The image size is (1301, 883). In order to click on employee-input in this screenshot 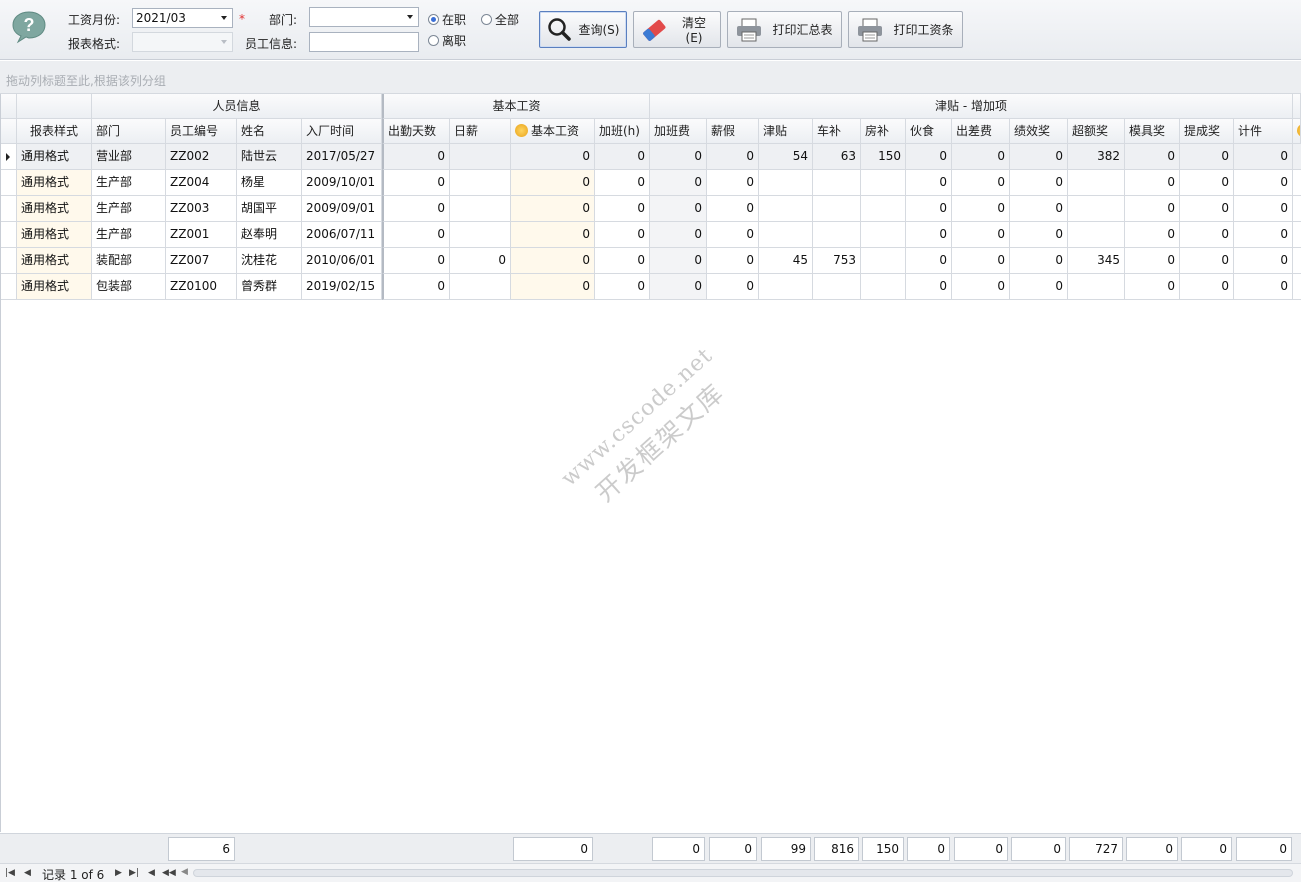, I will do `click(364, 42)`.